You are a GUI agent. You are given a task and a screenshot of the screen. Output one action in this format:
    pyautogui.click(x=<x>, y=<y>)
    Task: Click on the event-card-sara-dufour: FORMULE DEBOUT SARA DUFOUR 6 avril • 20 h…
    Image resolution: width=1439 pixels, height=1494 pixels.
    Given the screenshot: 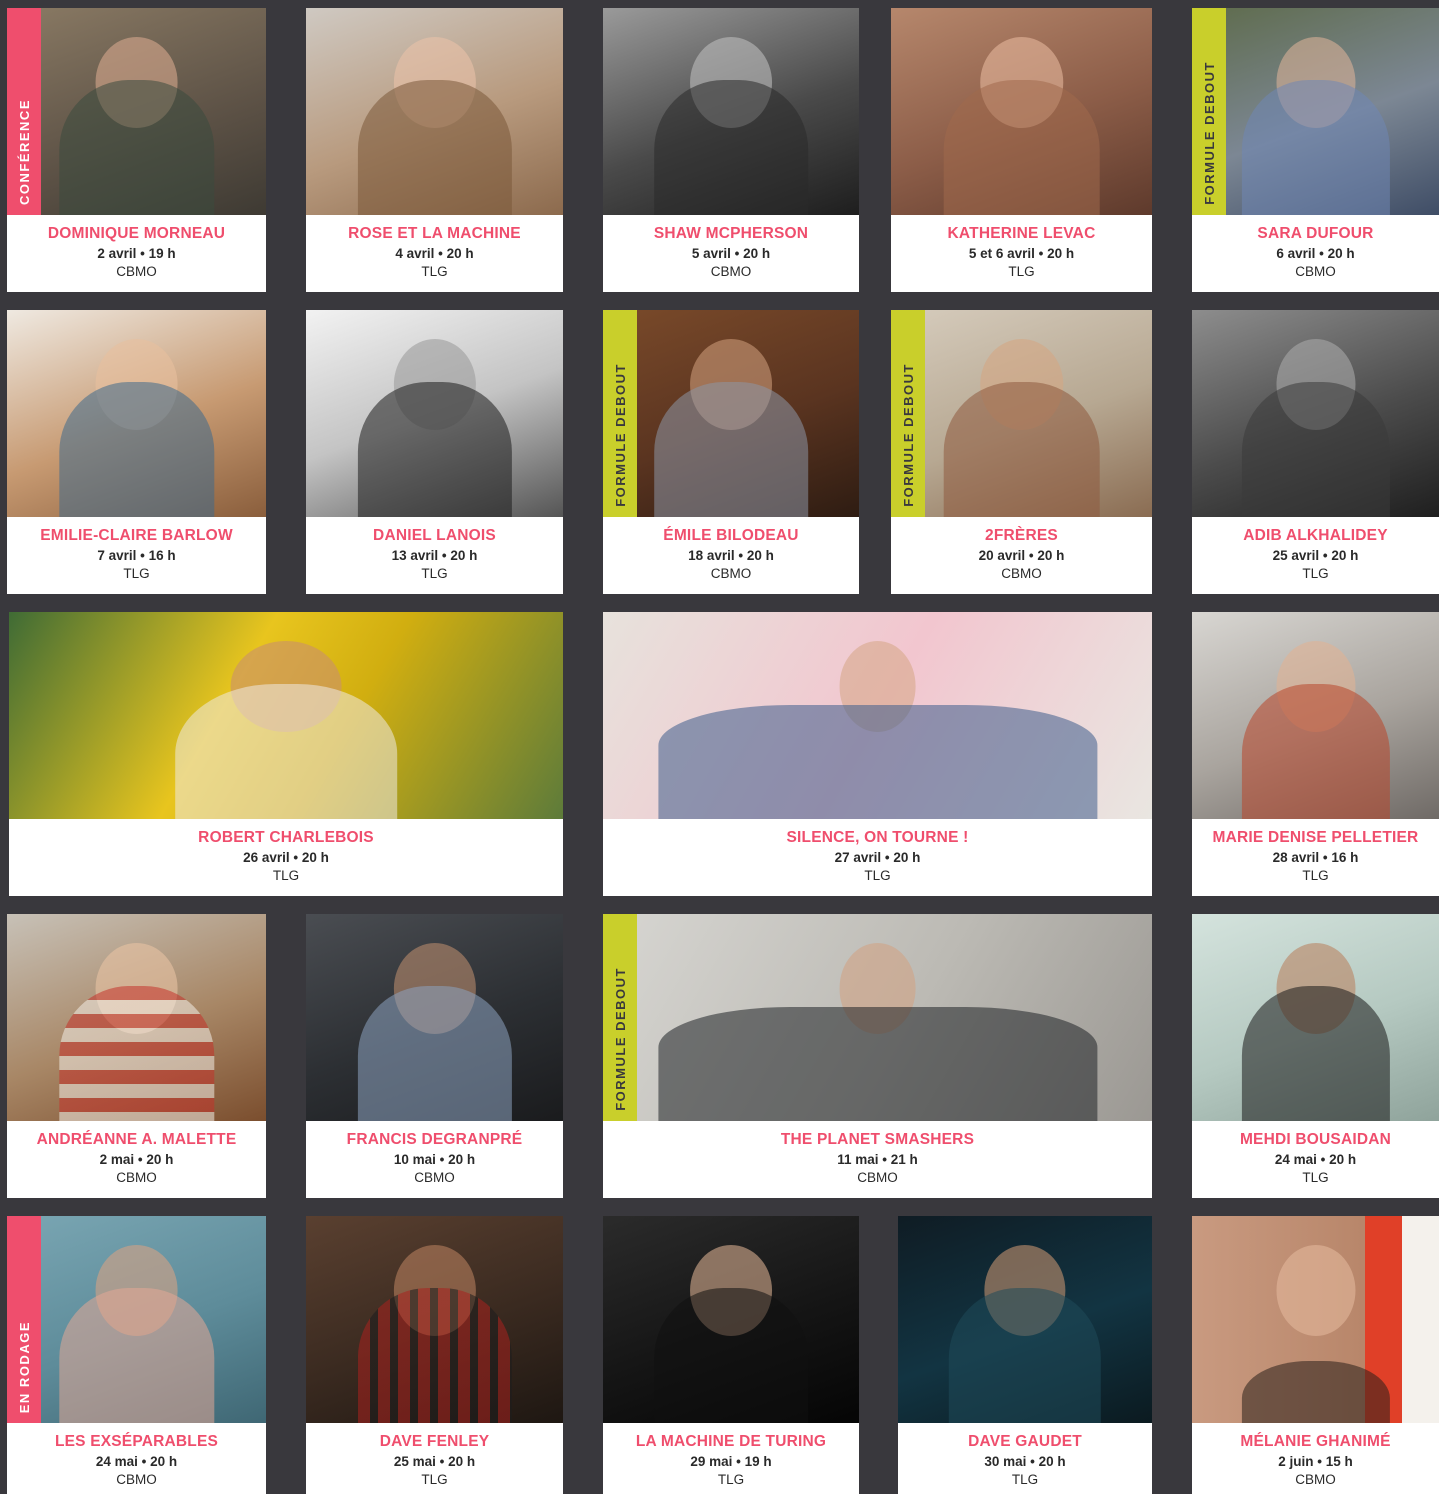 What is the action you would take?
    pyautogui.click(x=1315, y=150)
    